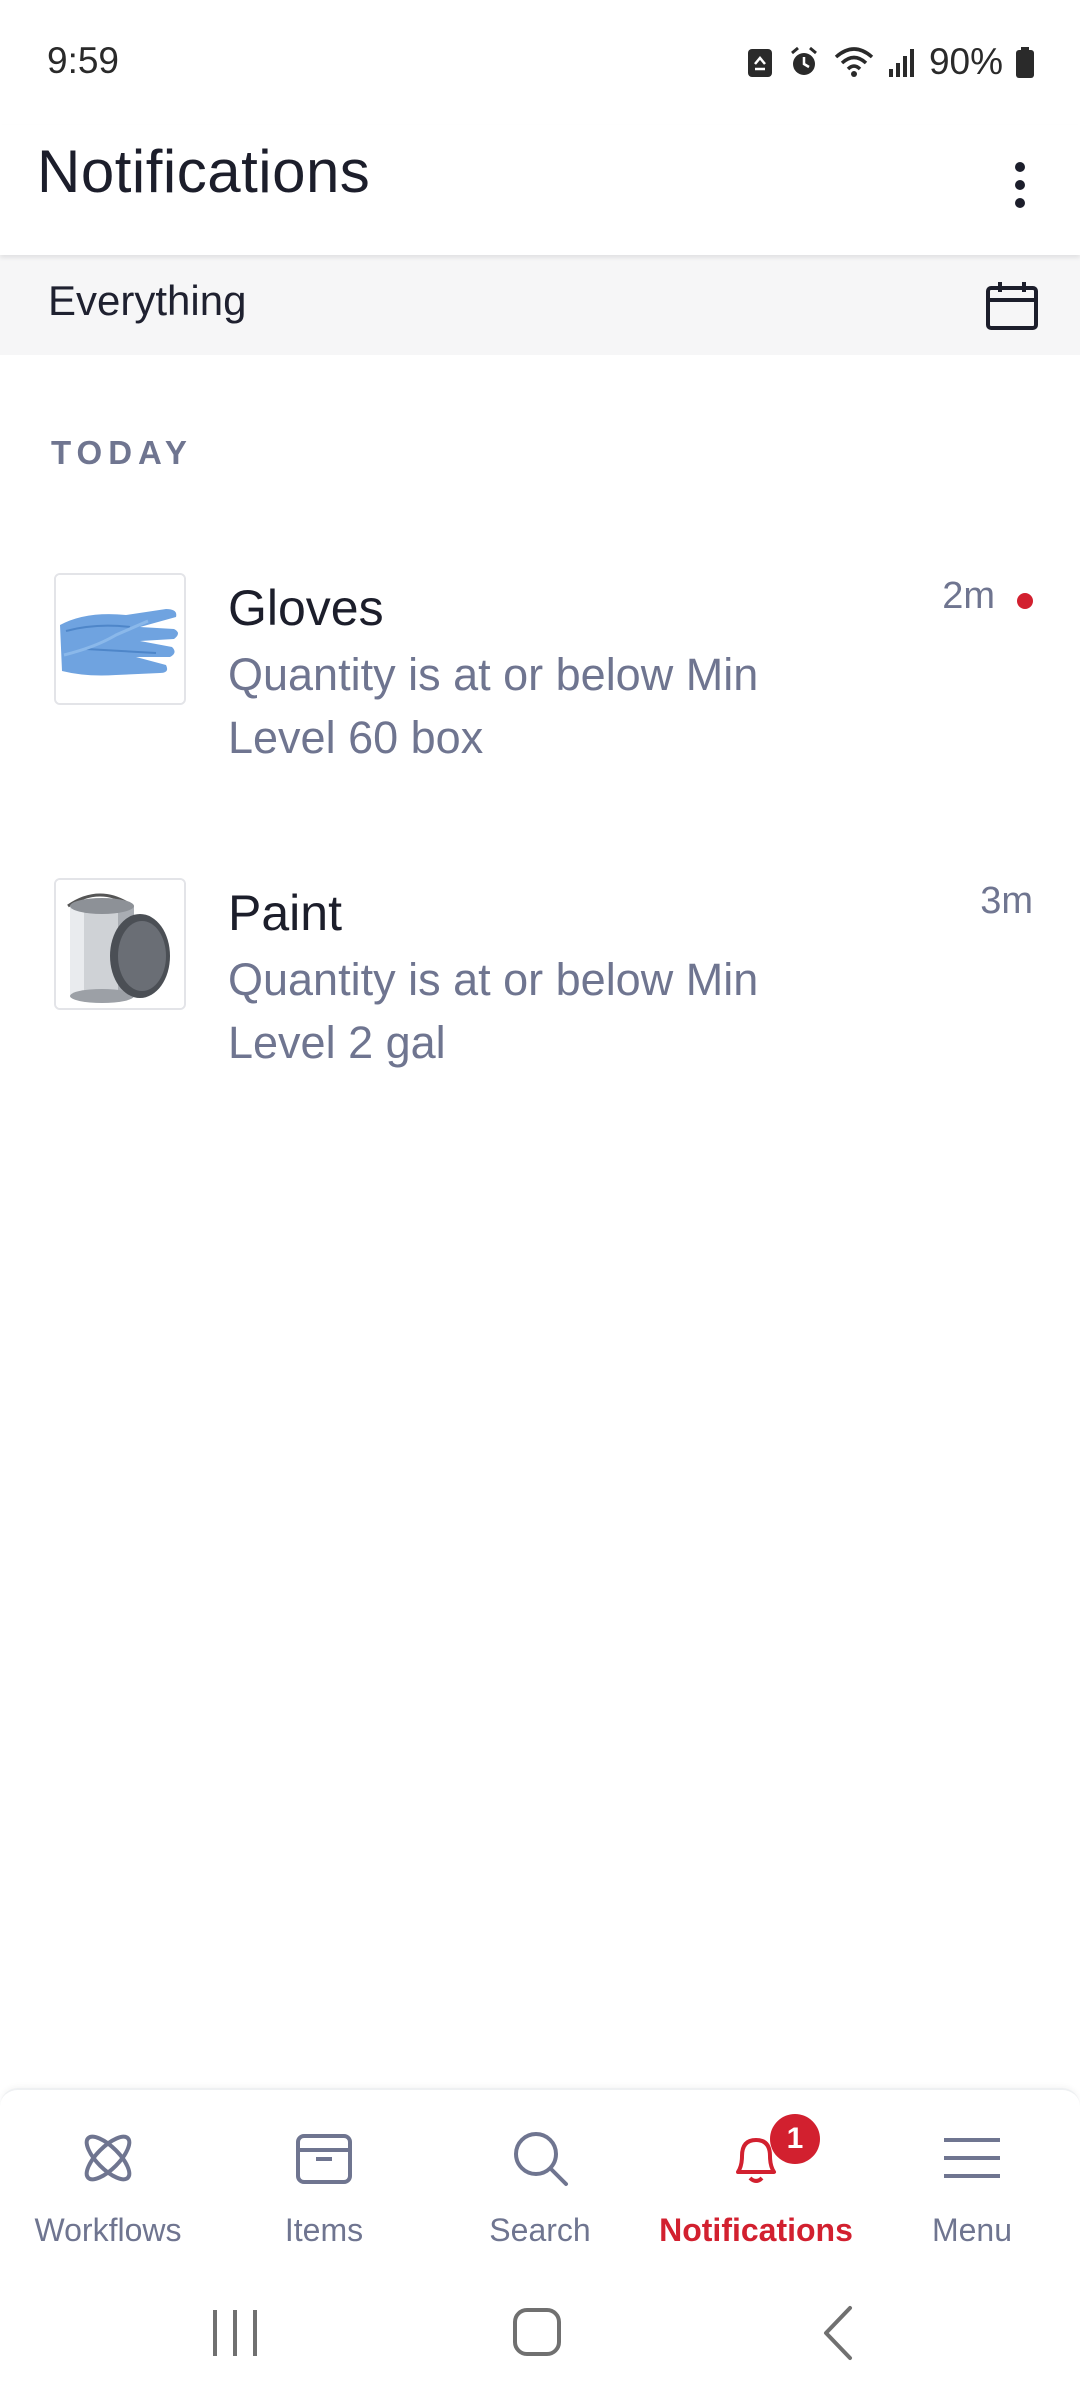  I want to click on nav-menu: Menu, so click(972, 2175).